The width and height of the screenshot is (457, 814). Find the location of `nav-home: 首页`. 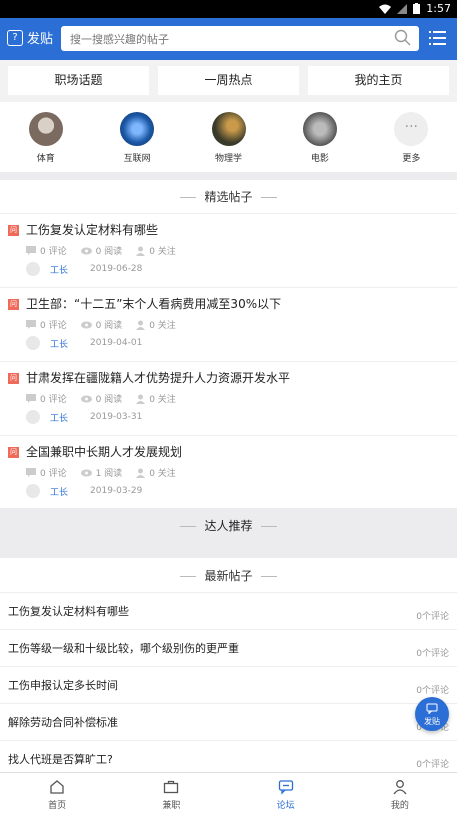

nav-home: 首页 is located at coordinates (57, 793).